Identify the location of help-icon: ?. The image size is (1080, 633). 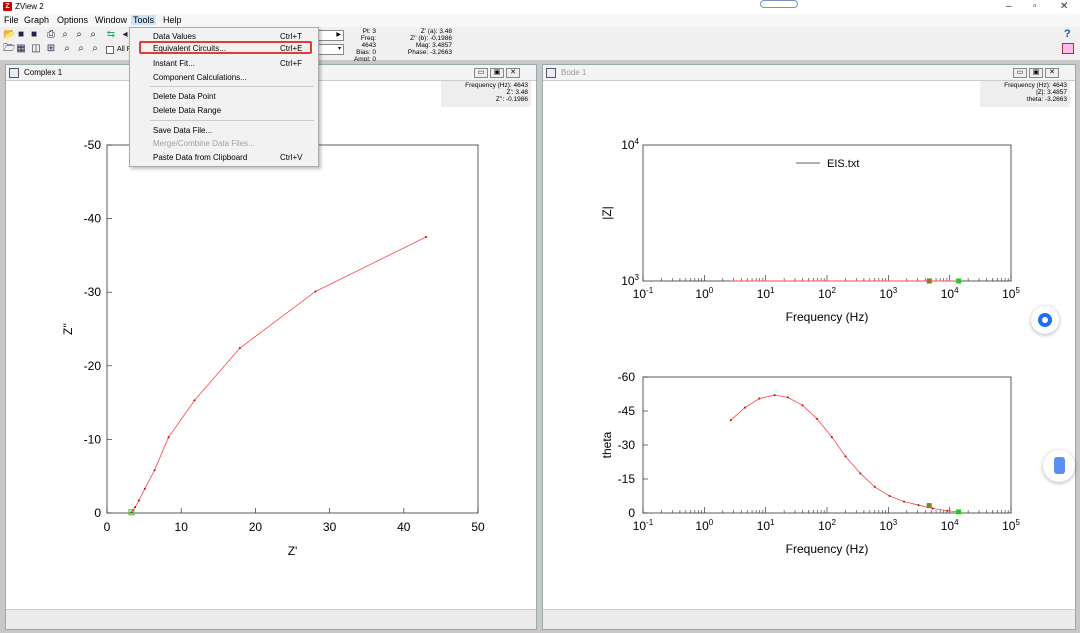
(1067, 34).